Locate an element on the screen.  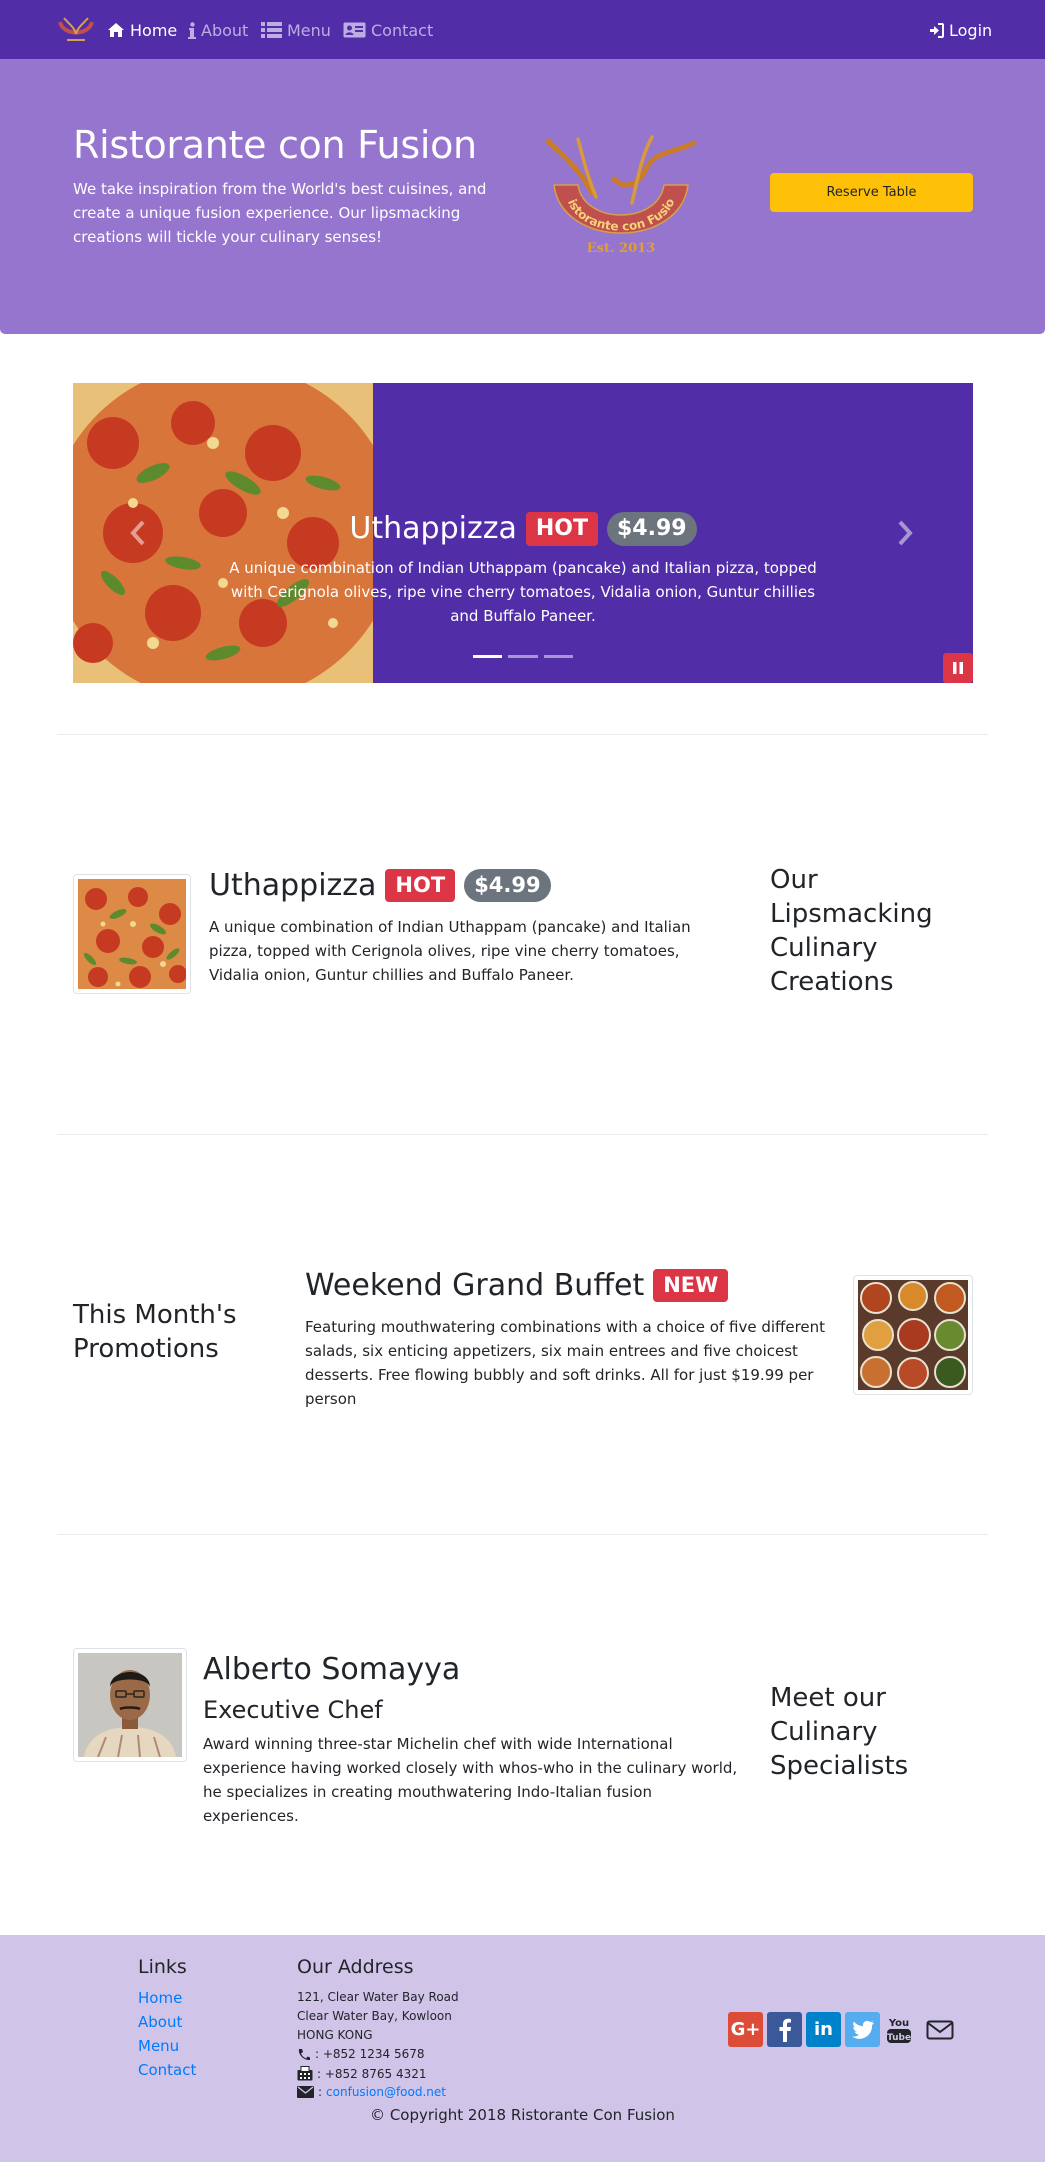
promotion-title: Weekend Grand Buffet NEW is located at coordinates (517, 1285).